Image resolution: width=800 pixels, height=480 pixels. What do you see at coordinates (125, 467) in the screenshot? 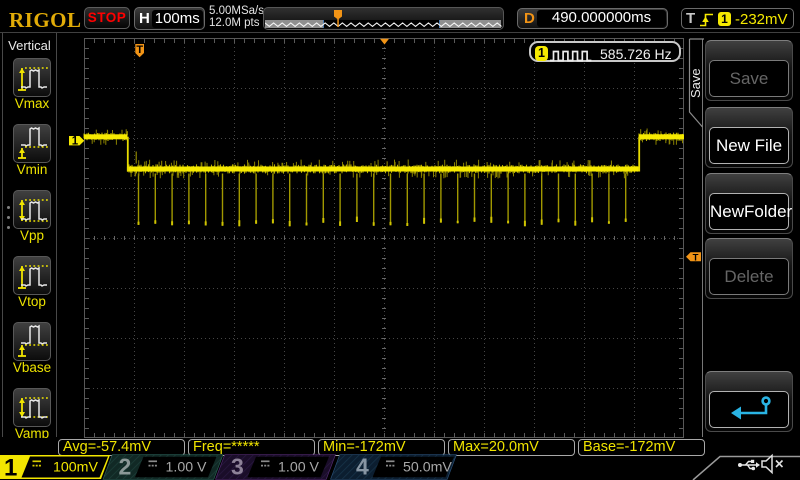
I see `svg-text: 2` at bounding box center [125, 467].